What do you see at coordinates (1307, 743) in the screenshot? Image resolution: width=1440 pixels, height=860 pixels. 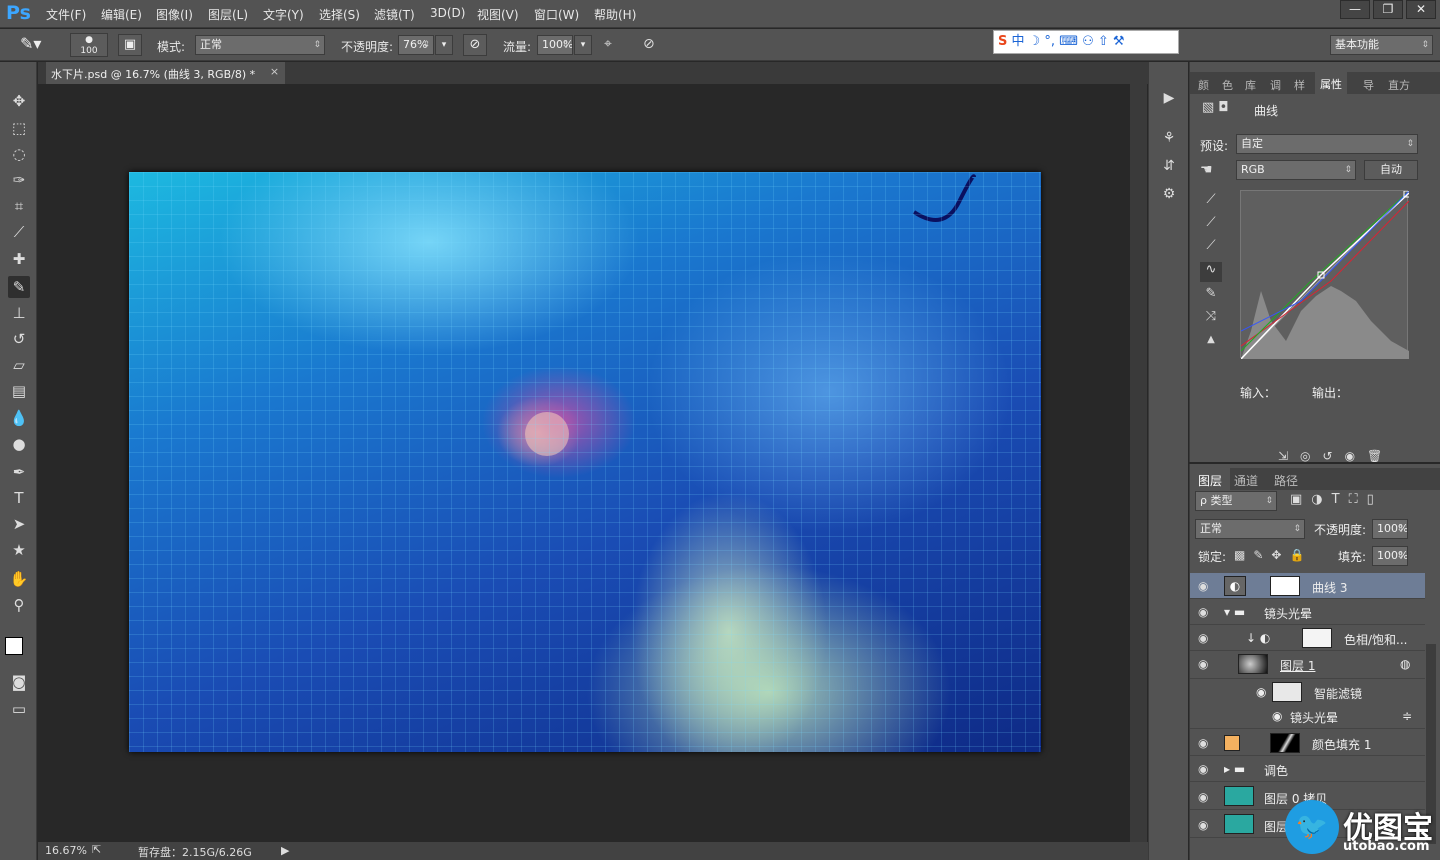 I see `layer-row: ◉ 颜色填充 1` at bounding box center [1307, 743].